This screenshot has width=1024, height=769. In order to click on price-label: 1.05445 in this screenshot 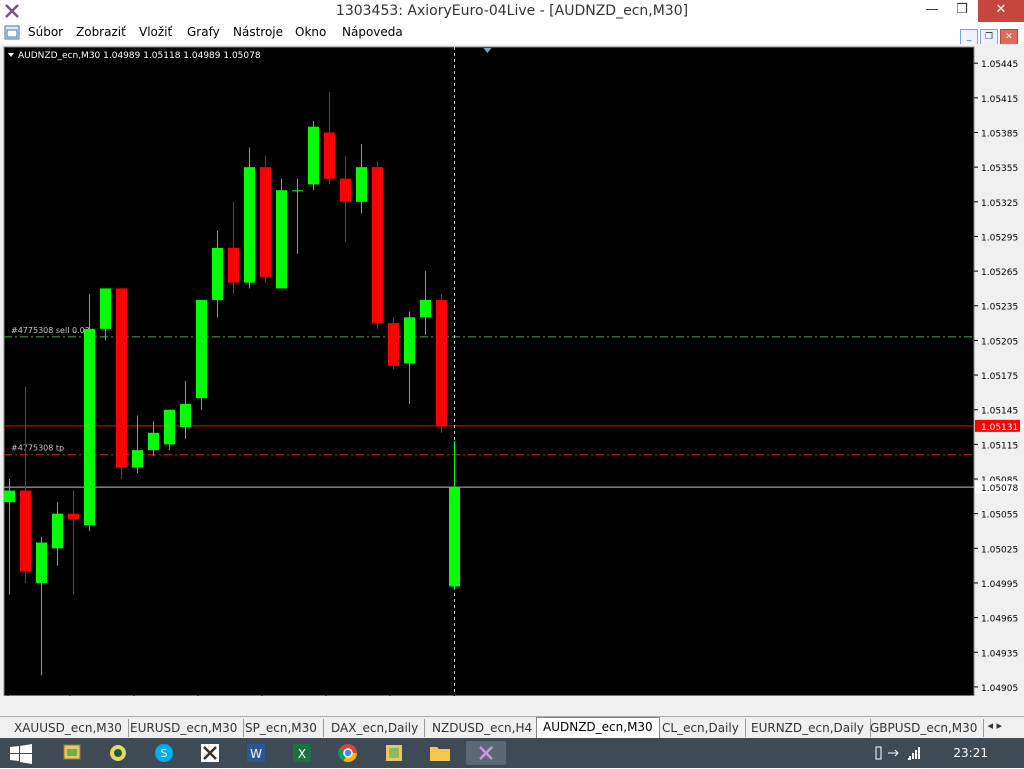, I will do `click(999, 65)`.